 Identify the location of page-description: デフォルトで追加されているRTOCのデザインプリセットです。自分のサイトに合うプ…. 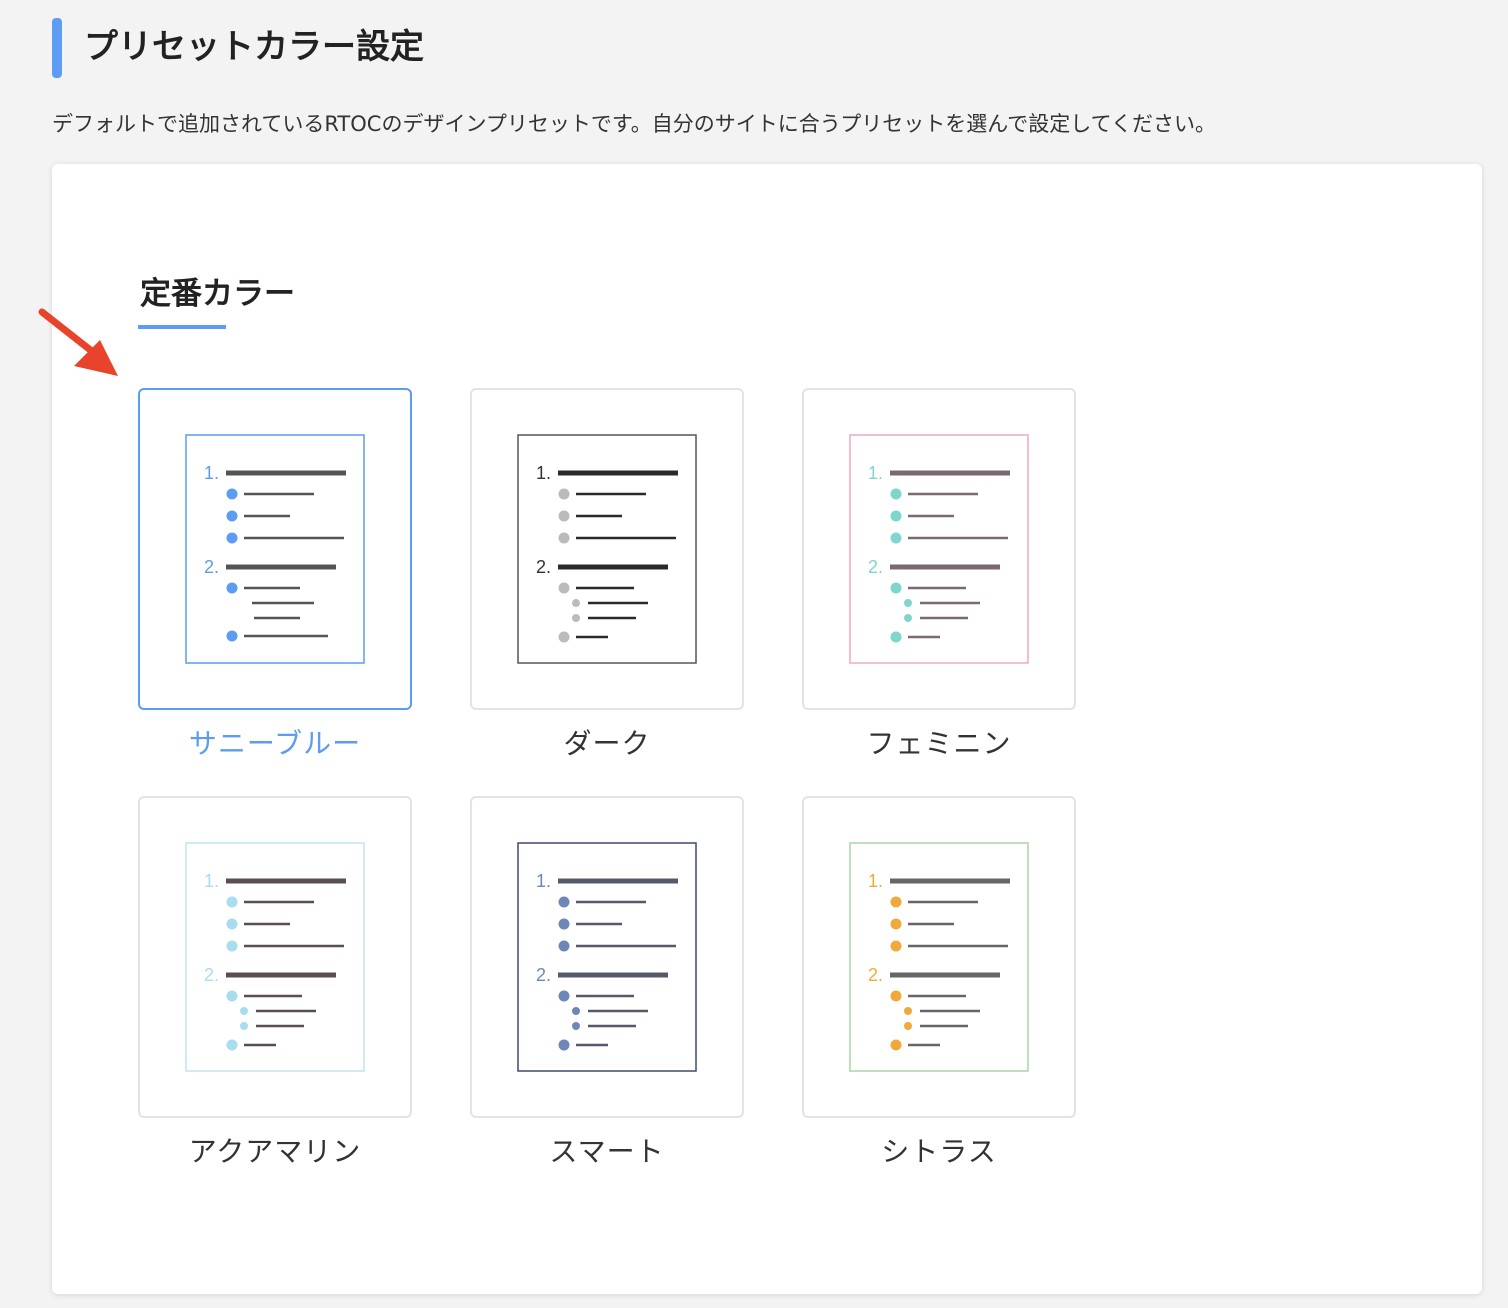
(634, 124).